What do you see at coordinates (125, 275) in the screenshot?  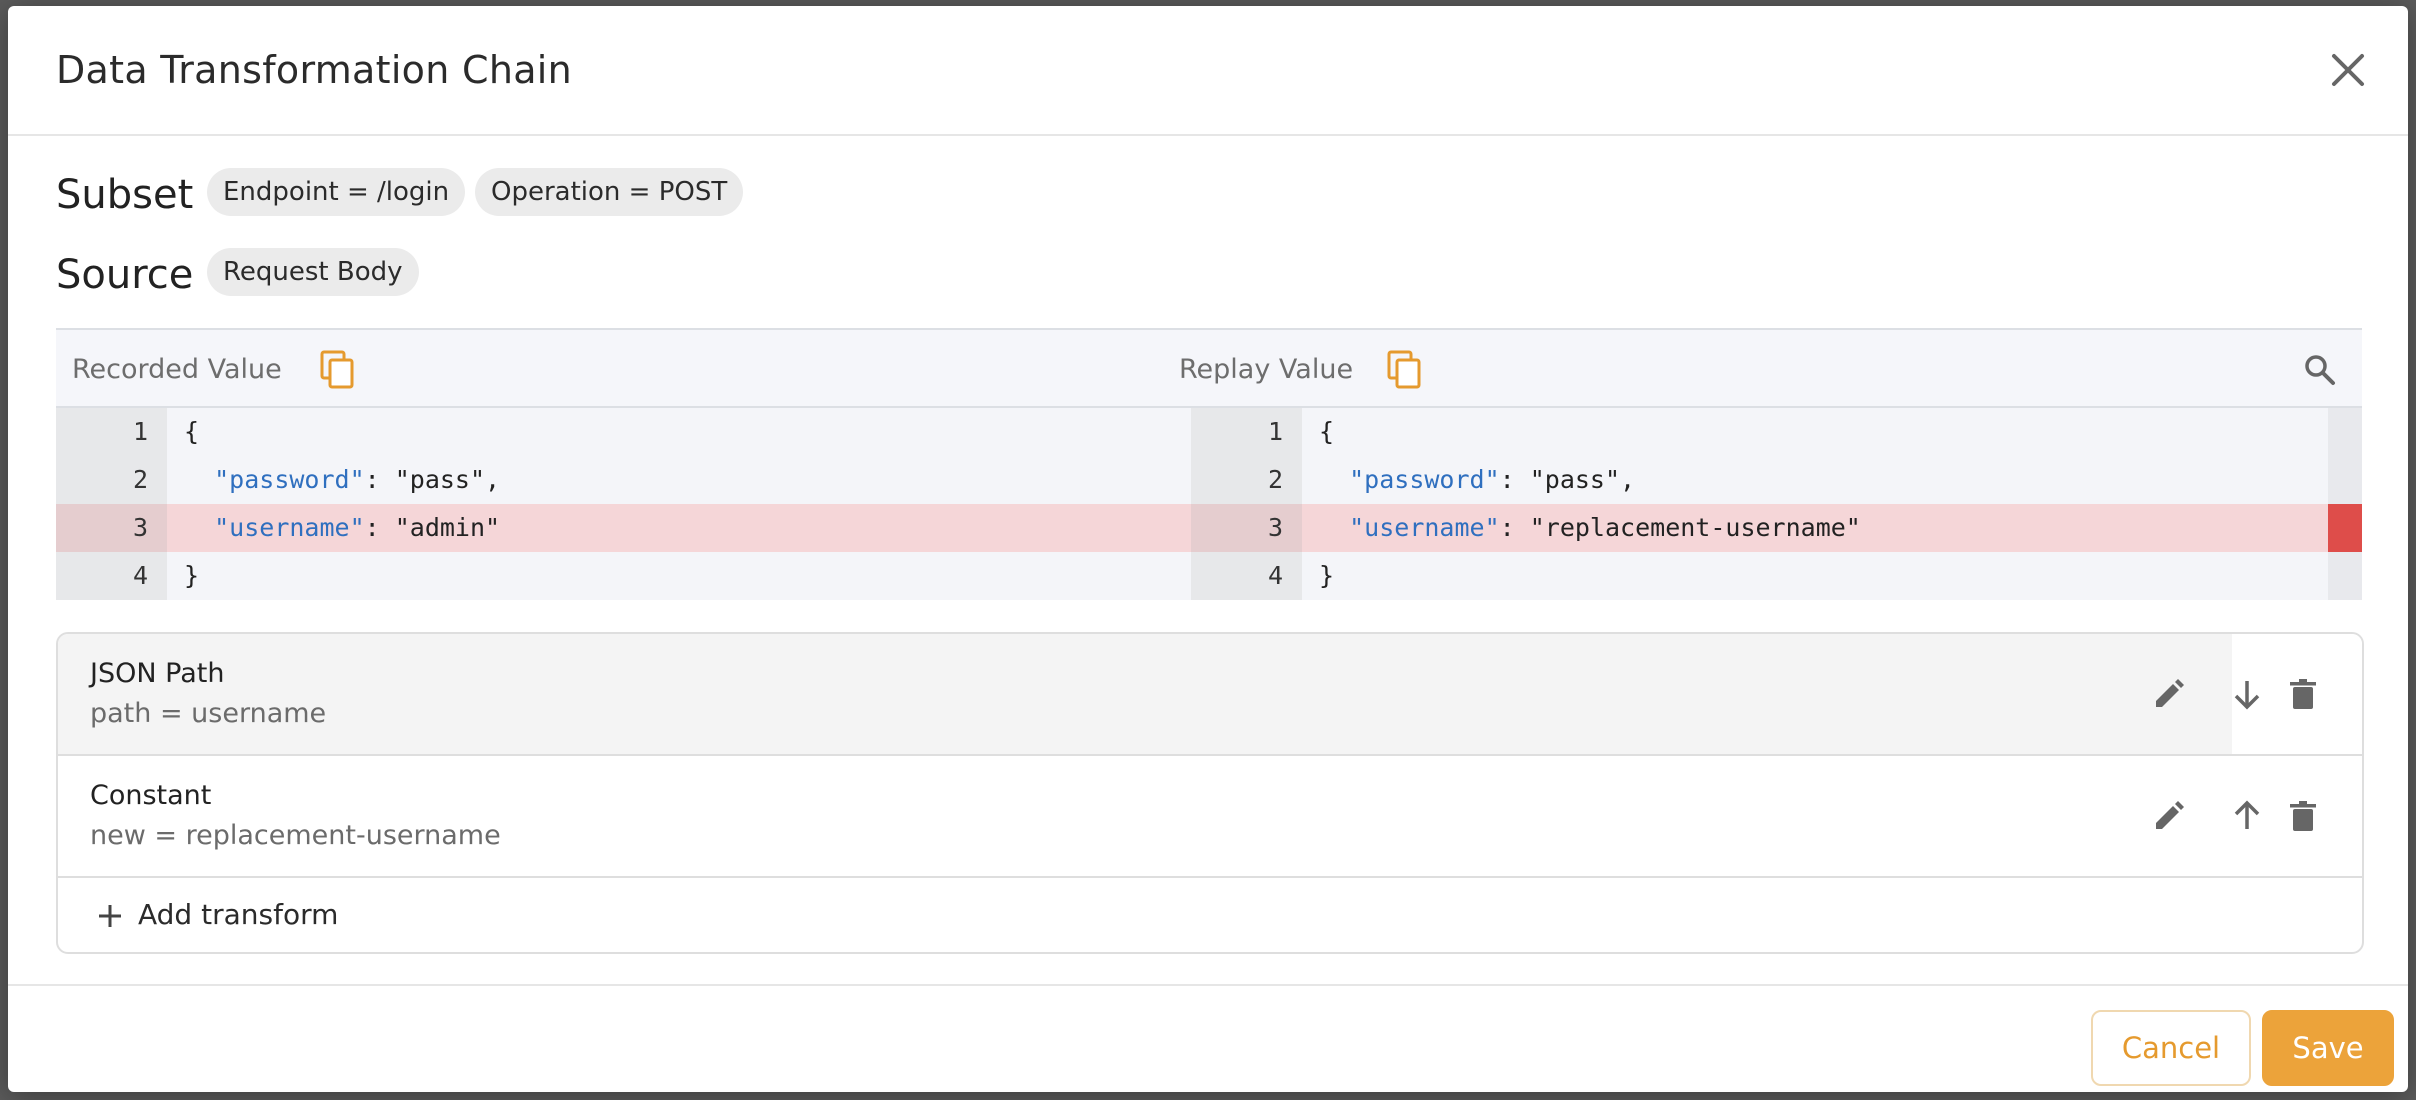 I see `source-label: Source` at bounding box center [125, 275].